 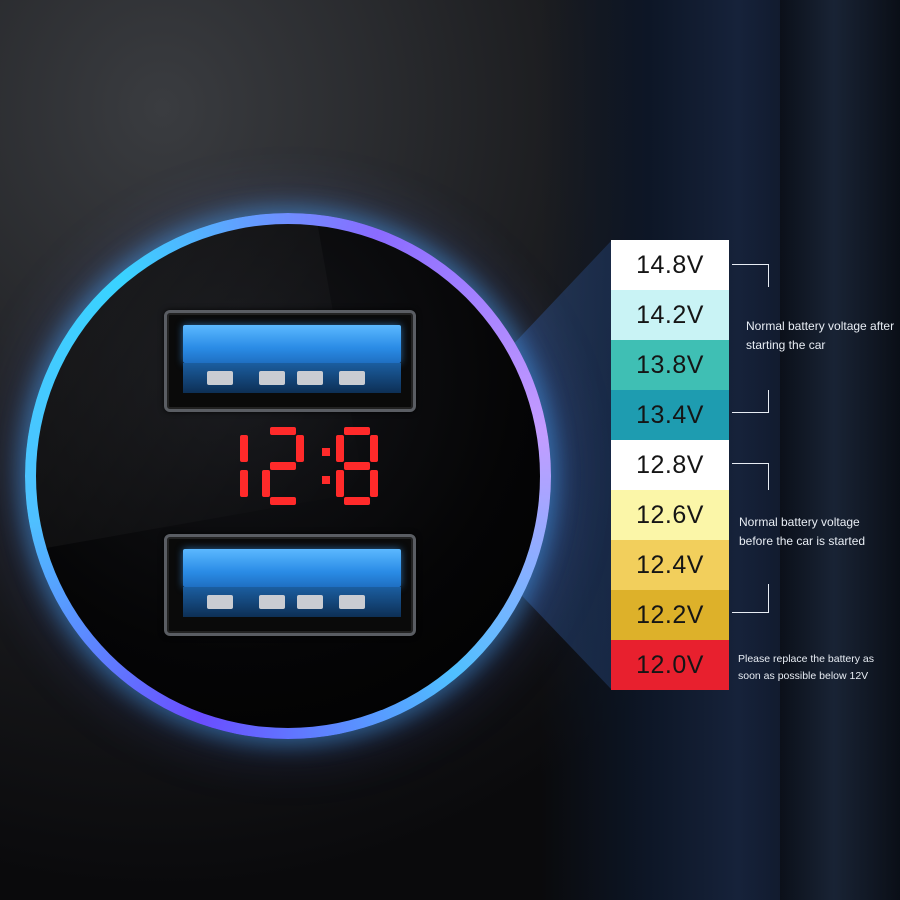 What do you see at coordinates (670, 615) in the screenshot?
I see `voltage-level-7: 12.2V` at bounding box center [670, 615].